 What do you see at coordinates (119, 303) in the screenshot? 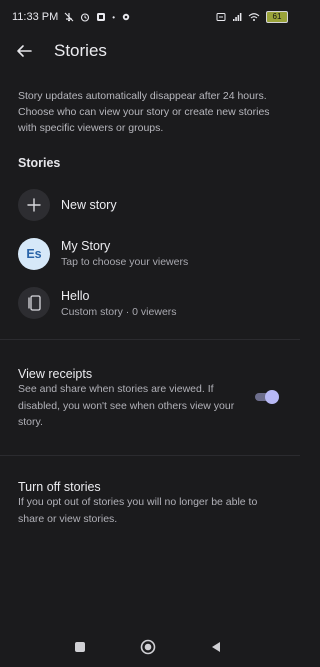
I see `hello-story-texts: Hello Custom story · 0 viewers` at bounding box center [119, 303].